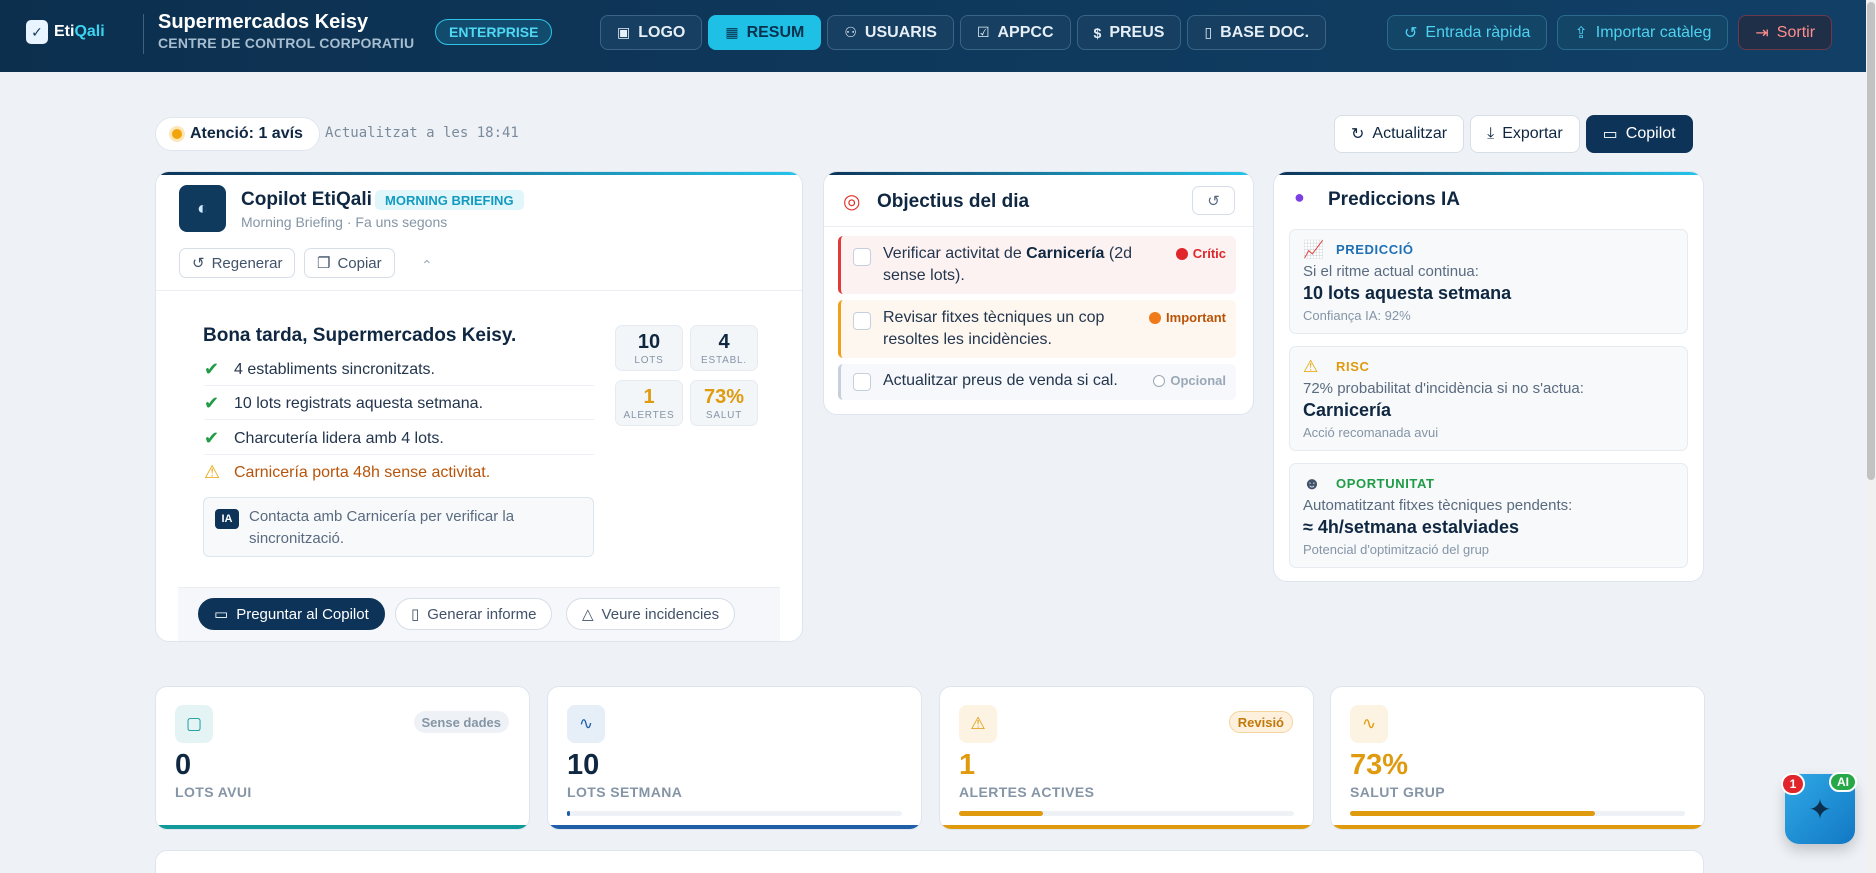 This screenshot has height=873, width=1876. I want to click on scrollbar-thumb, so click(1871, 241).